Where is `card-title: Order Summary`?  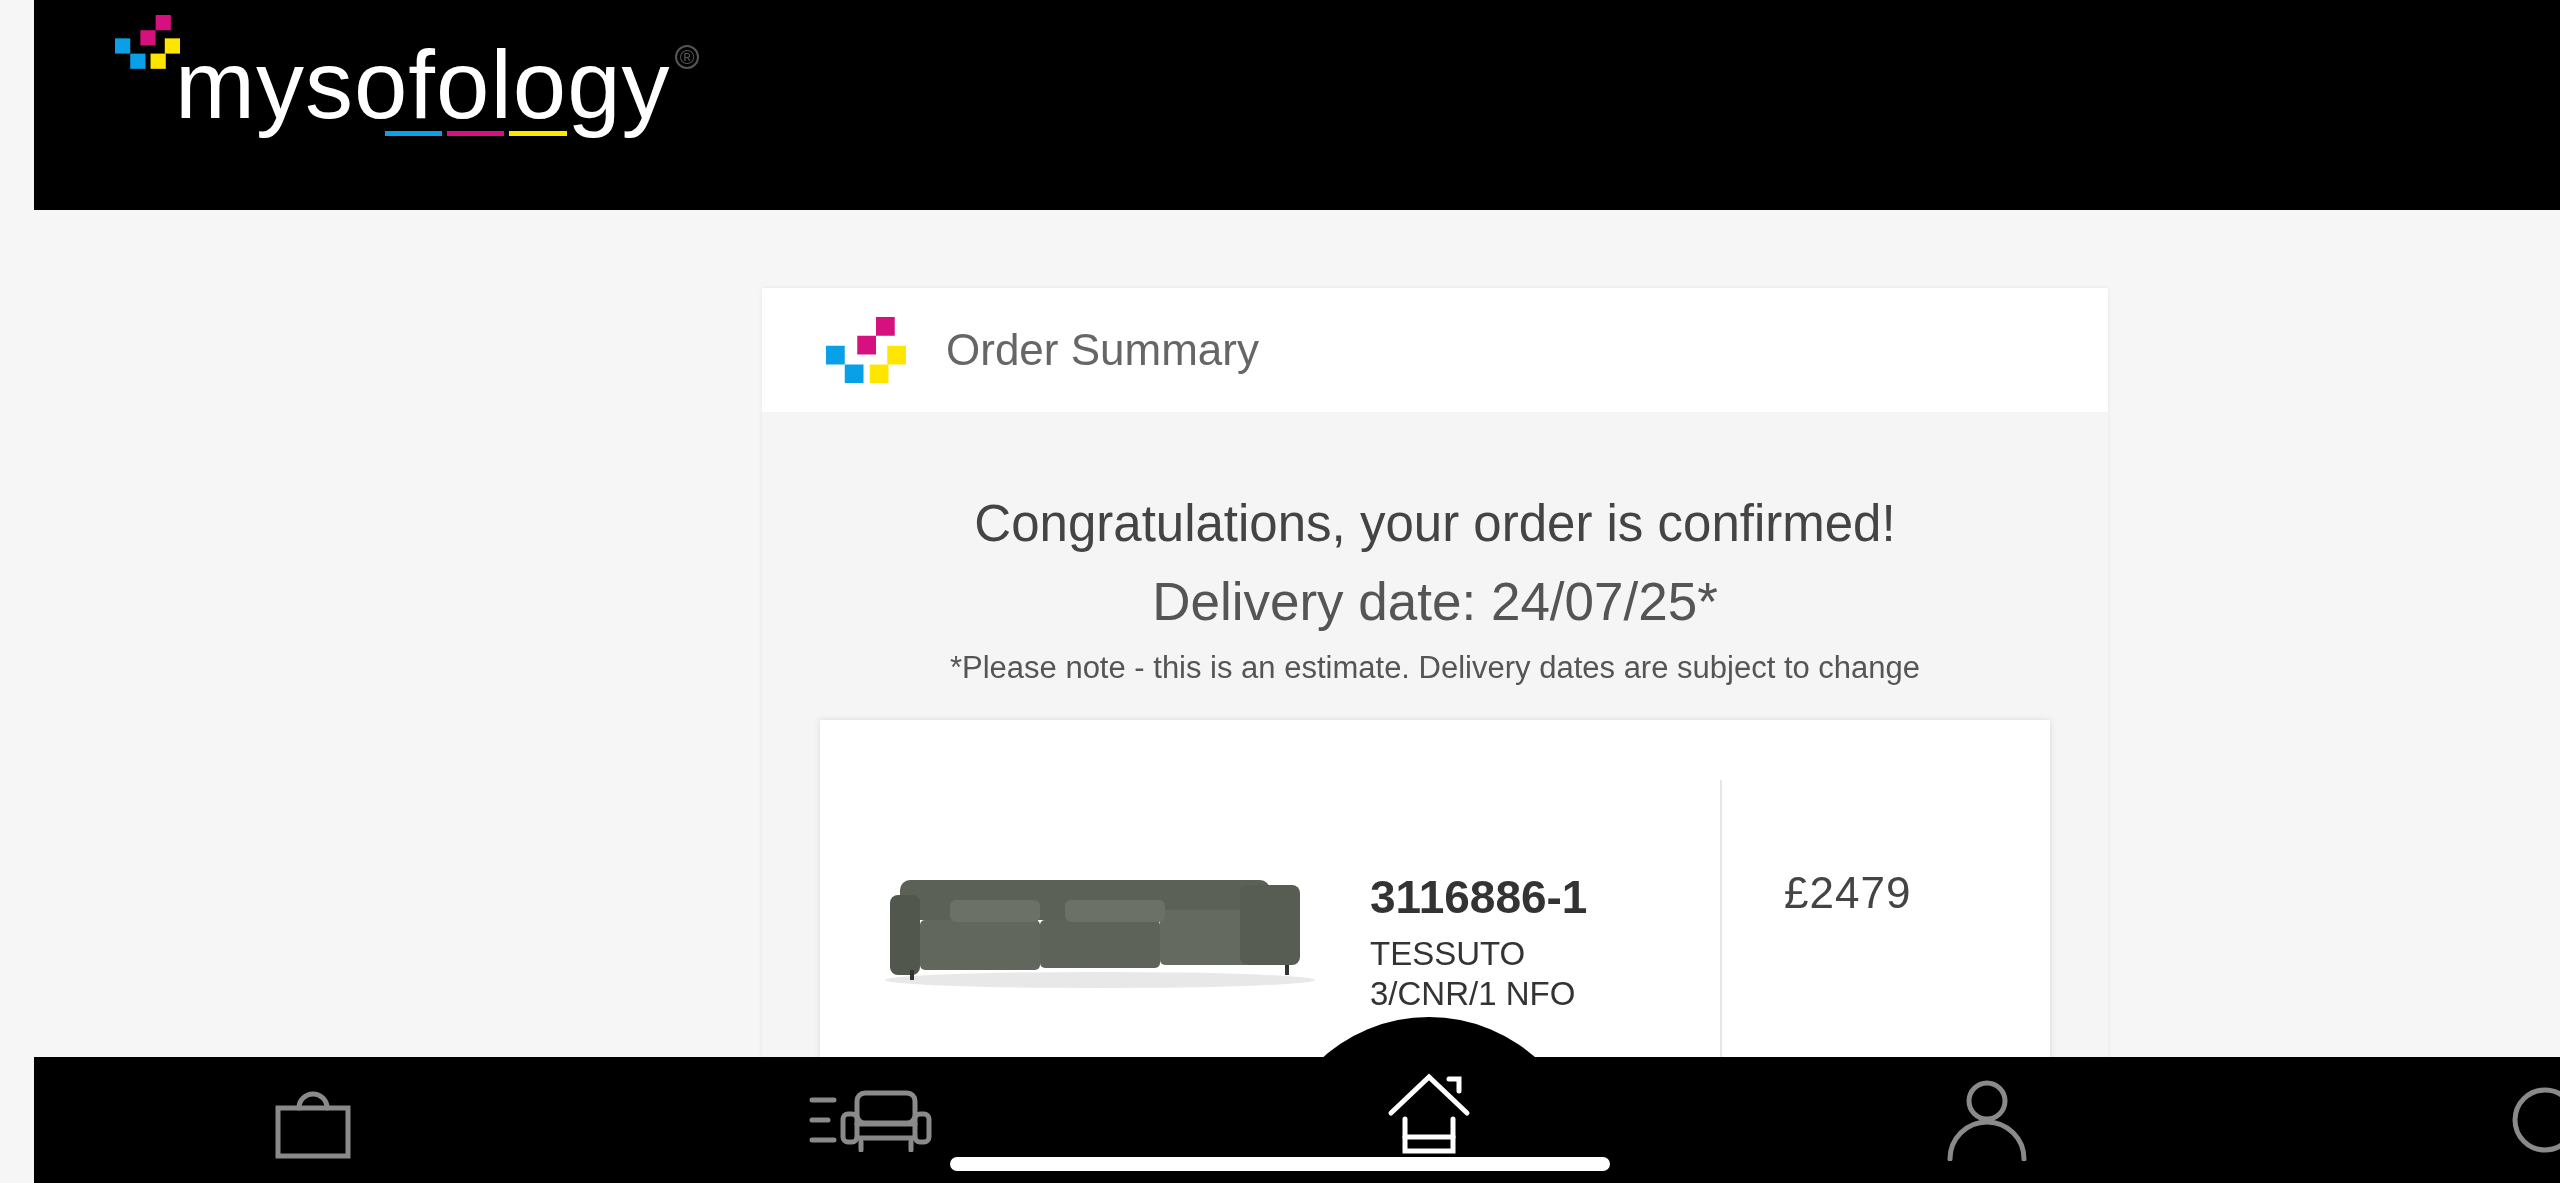 card-title: Order Summary is located at coordinates (1102, 350).